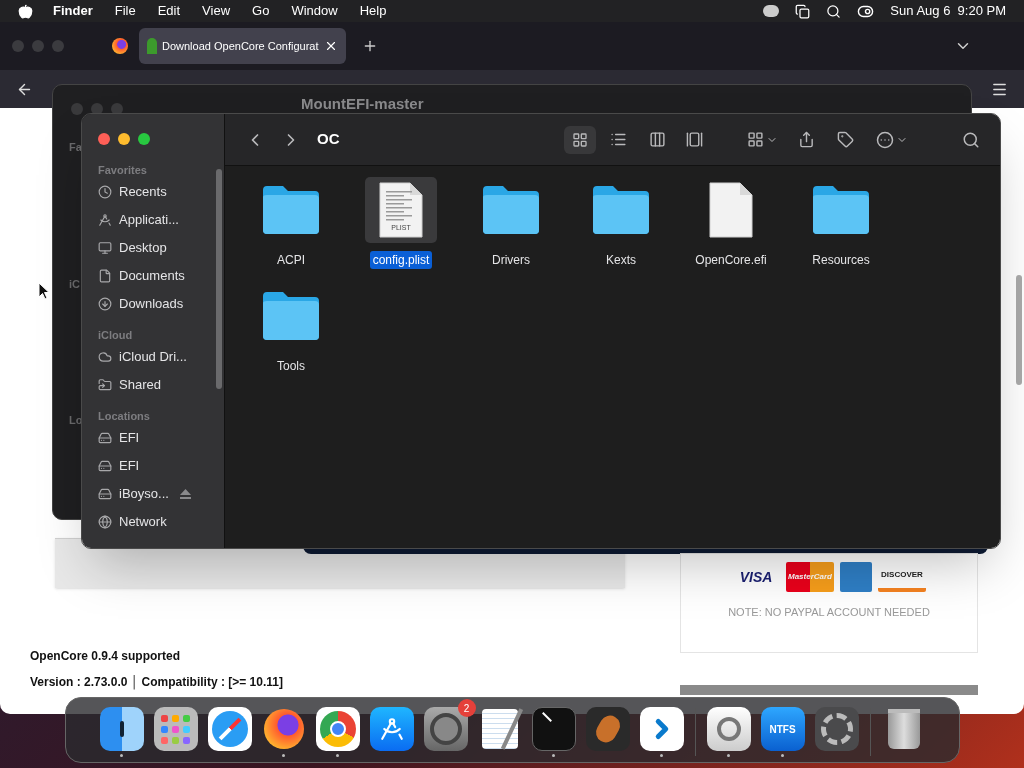 The image size is (1024, 768). I want to click on app-menu: Finder, so click(73, 11).